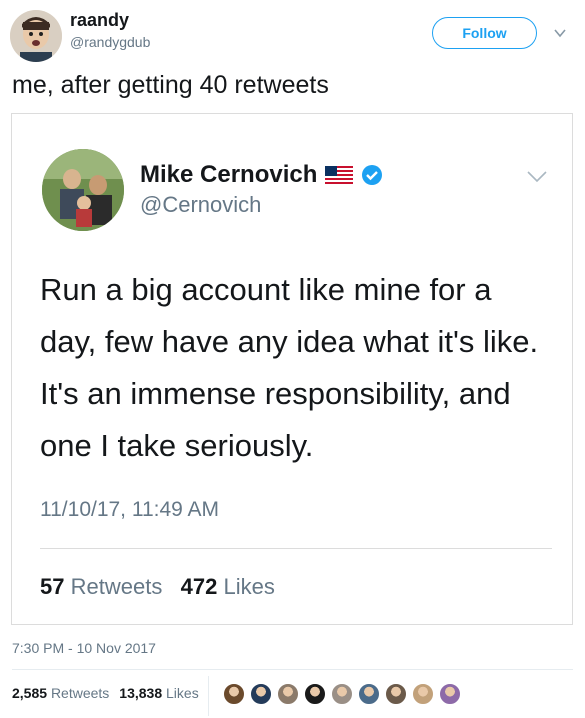 This screenshot has height=718, width=585. What do you see at coordinates (130, 509) in the screenshot?
I see `embedded-timestamp: 11/10/17, 11:49 AM` at bounding box center [130, 509].